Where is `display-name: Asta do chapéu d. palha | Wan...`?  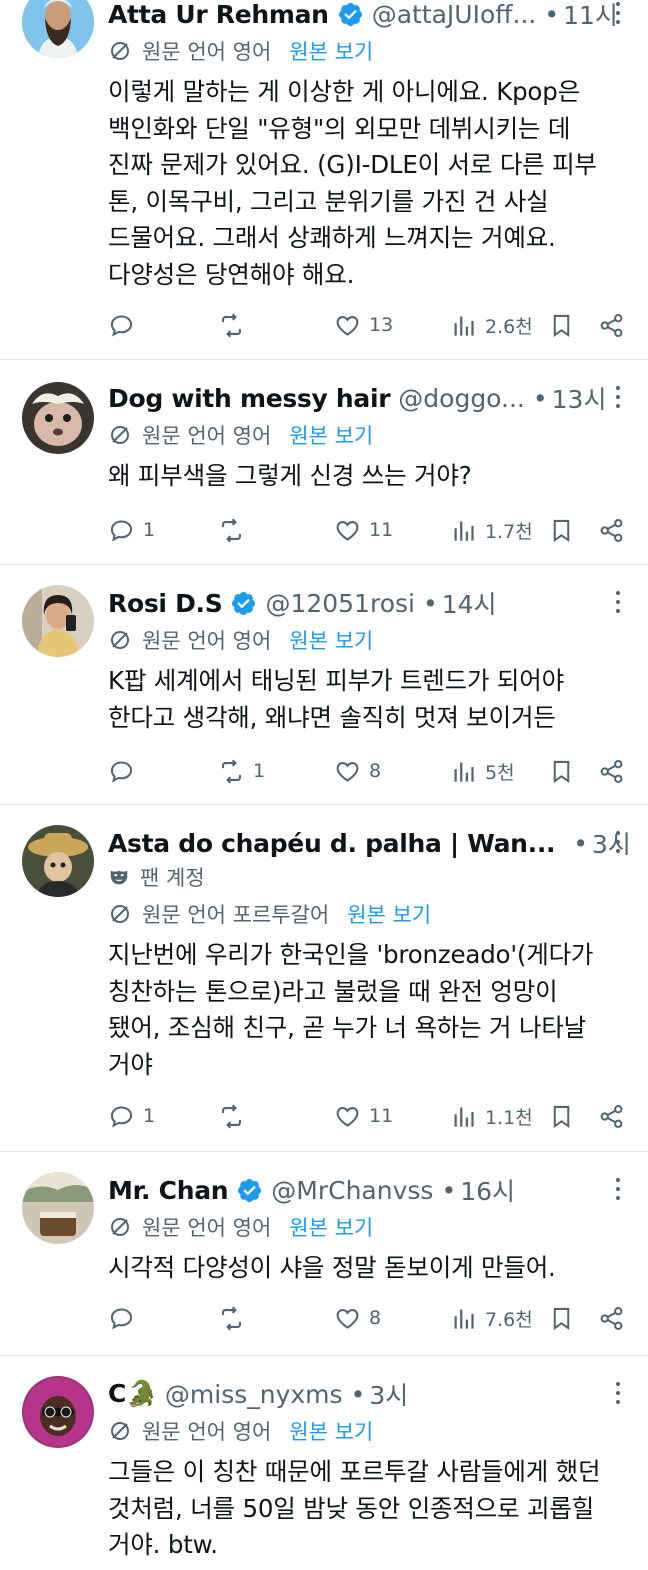
display-name: Asta do chapéu d. palha | Wan... is located at coordinates (332, 843).